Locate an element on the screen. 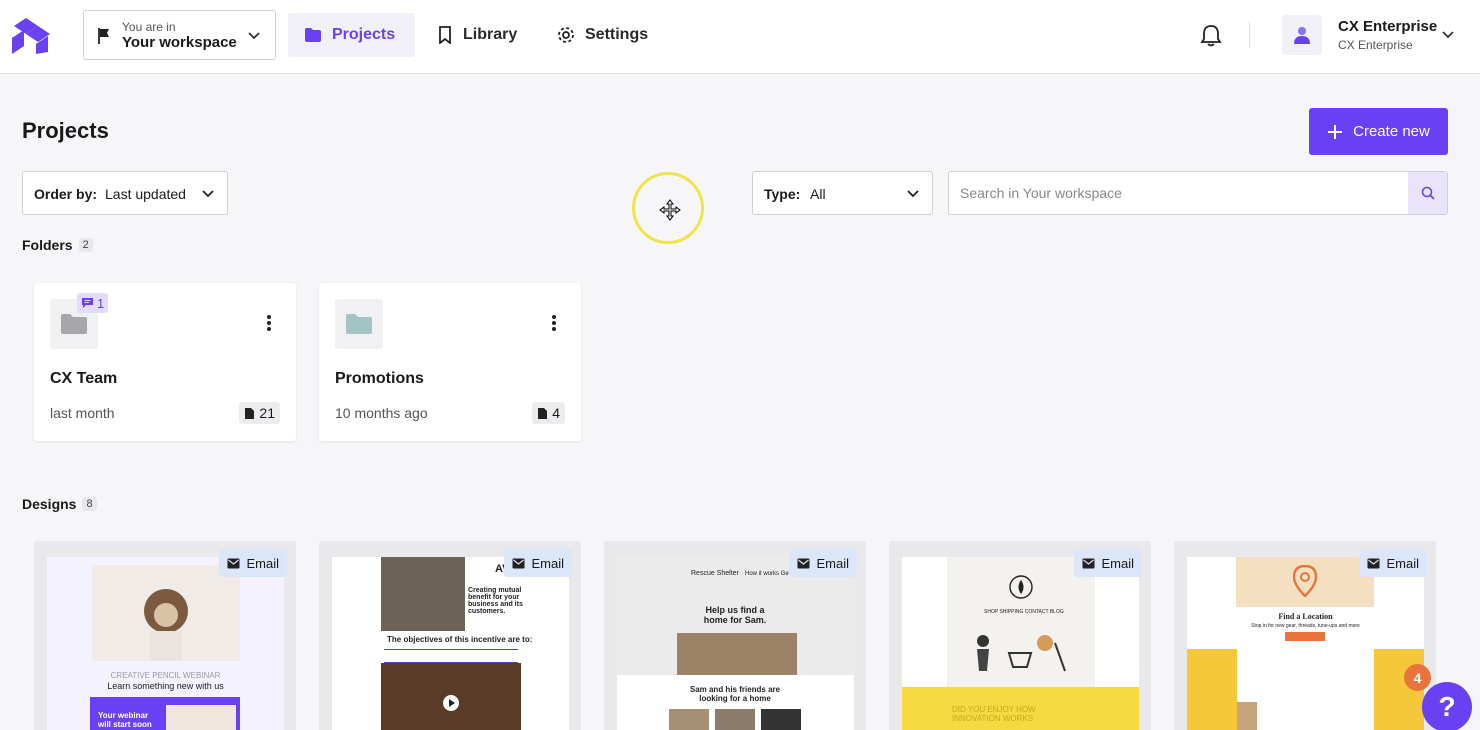 The height and width of the screenshot is (730, 1480). dog-image-icon is located at coordinates (166, 625).